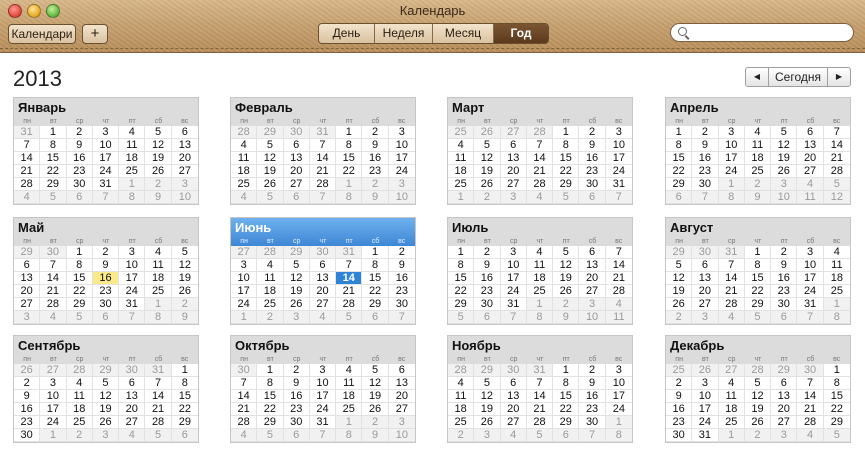  What do you see at coordinates (42, 34) in the screenshot?
I see `calendars-button: Календари` at bounding box center [42, 34].